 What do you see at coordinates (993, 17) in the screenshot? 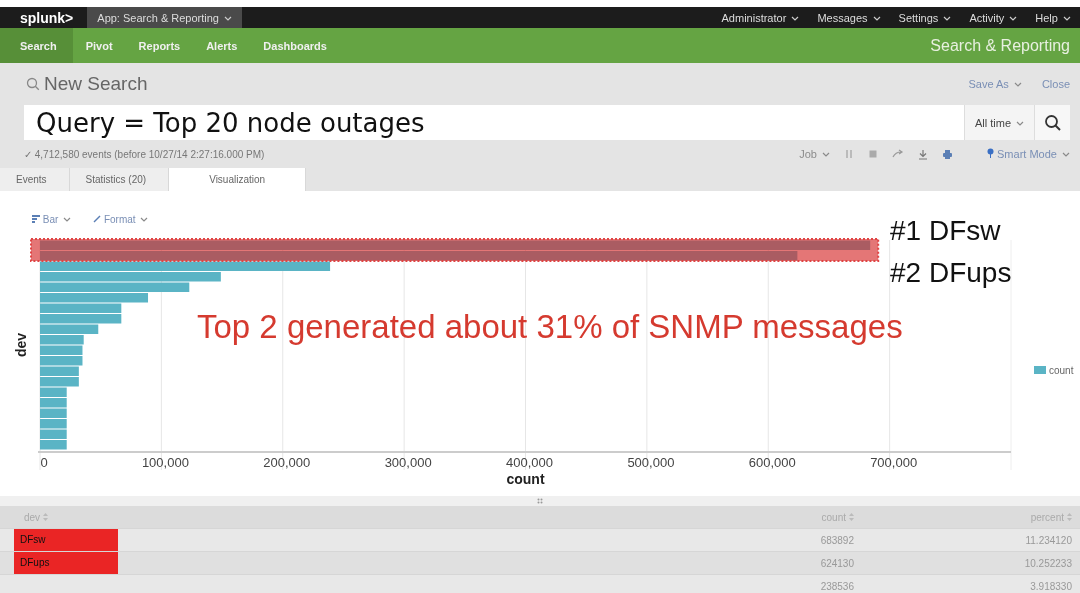
I see `top-menu: Activity` at bounding box center [993, 17].